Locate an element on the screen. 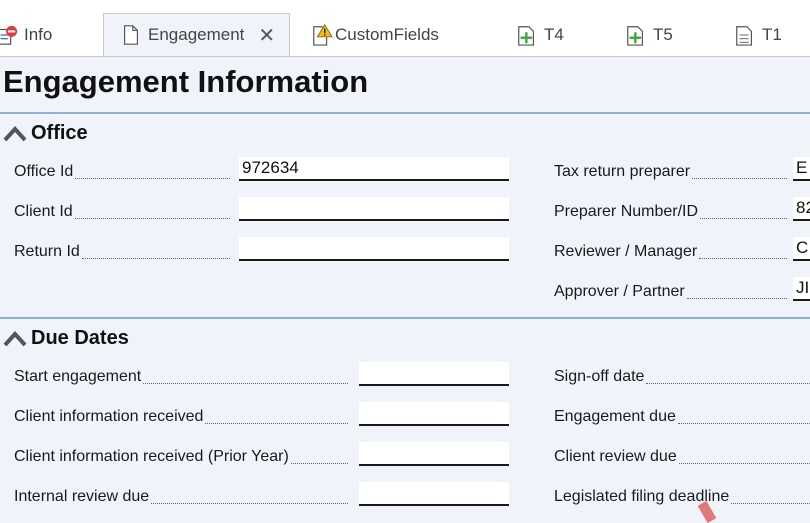 This screenshot has height=523, width=810. page-title: Engagement Information is located at coordinates (186, 81).